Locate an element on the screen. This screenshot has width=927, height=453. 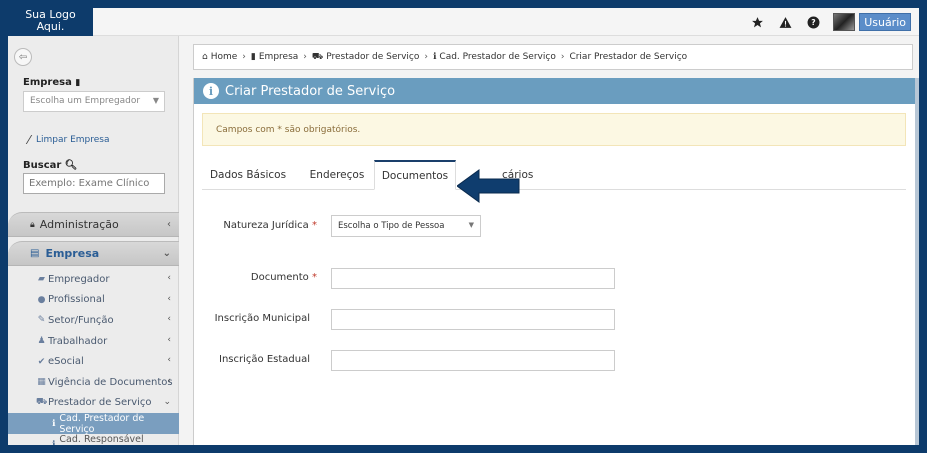
empresa-select: Escolha um Empregador ▼ is located at coordinates (94, 101).